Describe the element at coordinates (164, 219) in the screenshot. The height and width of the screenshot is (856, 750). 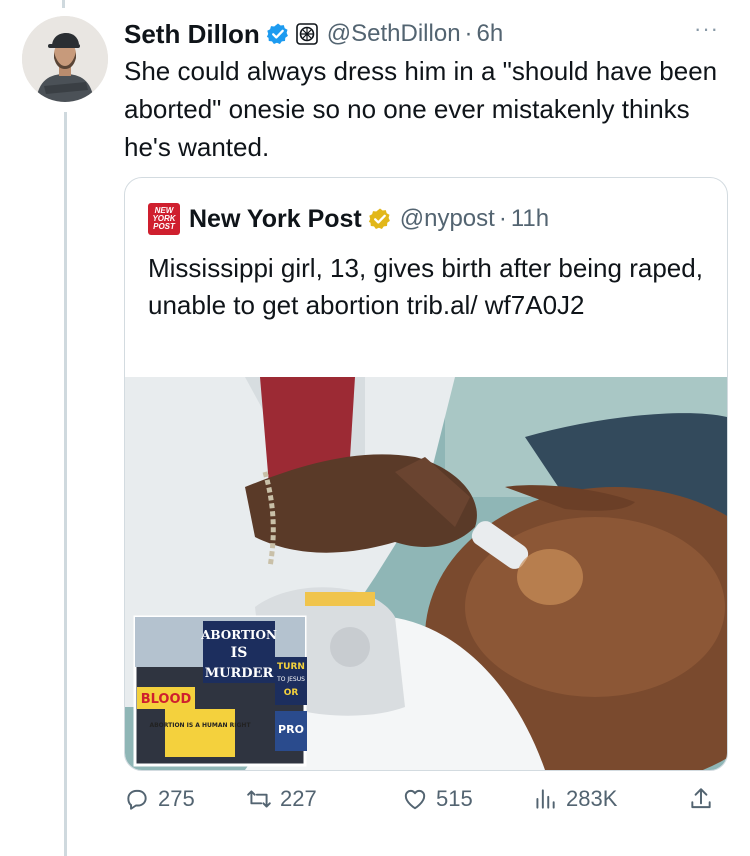
I see `nypost-logo: NEW YORK POST` at that location.